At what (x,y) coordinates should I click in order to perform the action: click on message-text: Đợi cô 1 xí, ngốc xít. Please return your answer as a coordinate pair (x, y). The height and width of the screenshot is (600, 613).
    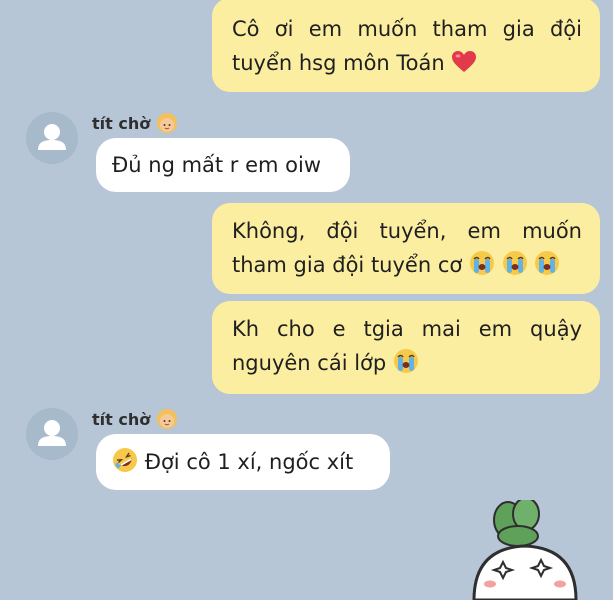
    Looking at the image, I should click on (249, 462).